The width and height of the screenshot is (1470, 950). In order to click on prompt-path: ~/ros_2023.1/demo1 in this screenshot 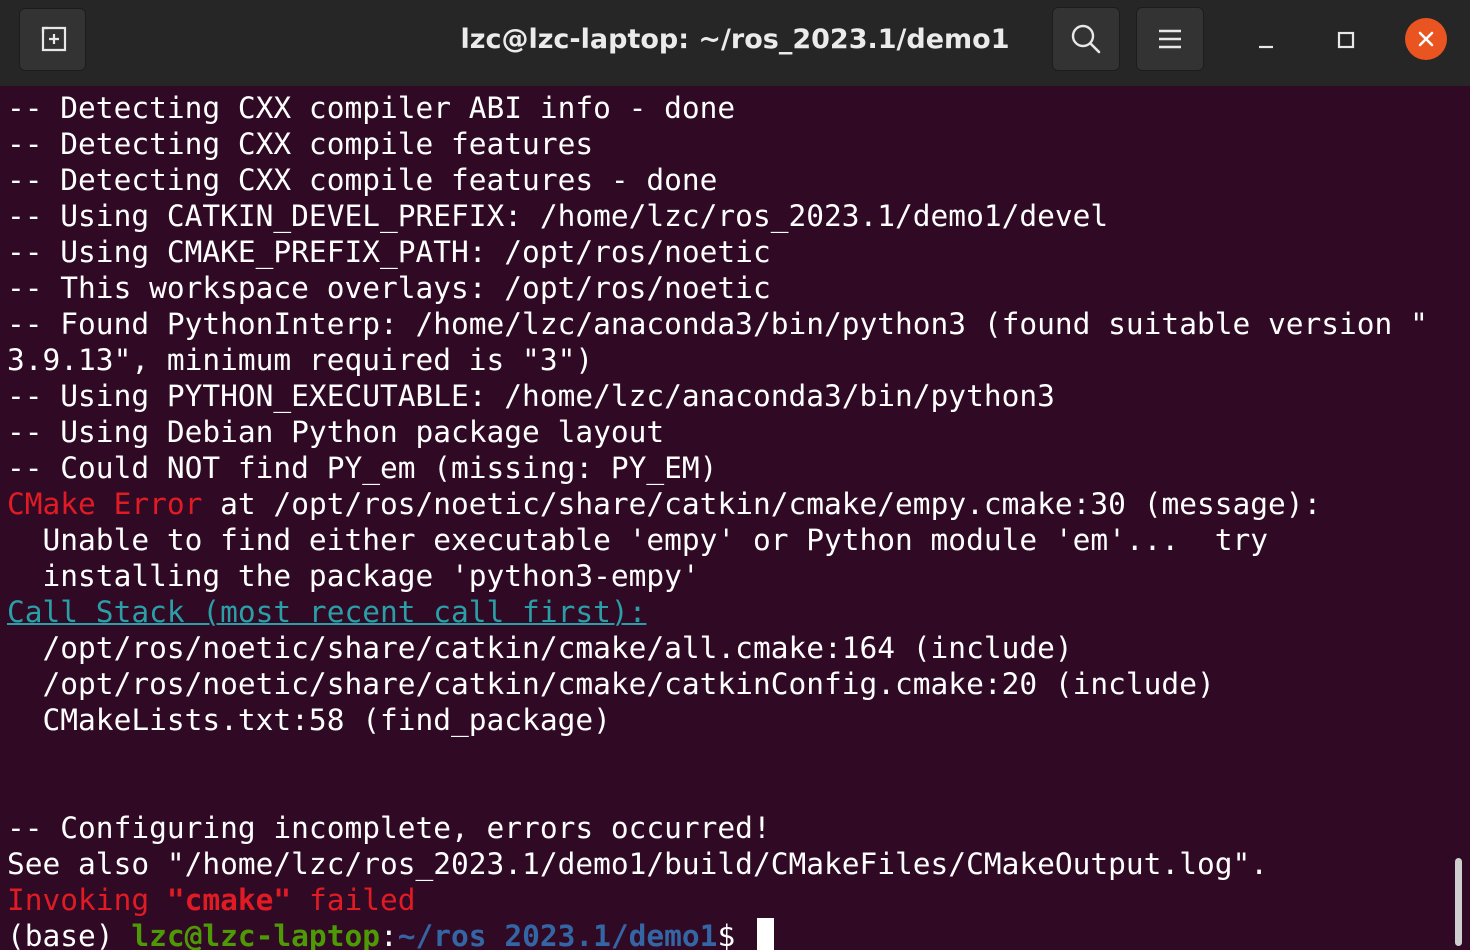, I will do `click(557, 934)`.